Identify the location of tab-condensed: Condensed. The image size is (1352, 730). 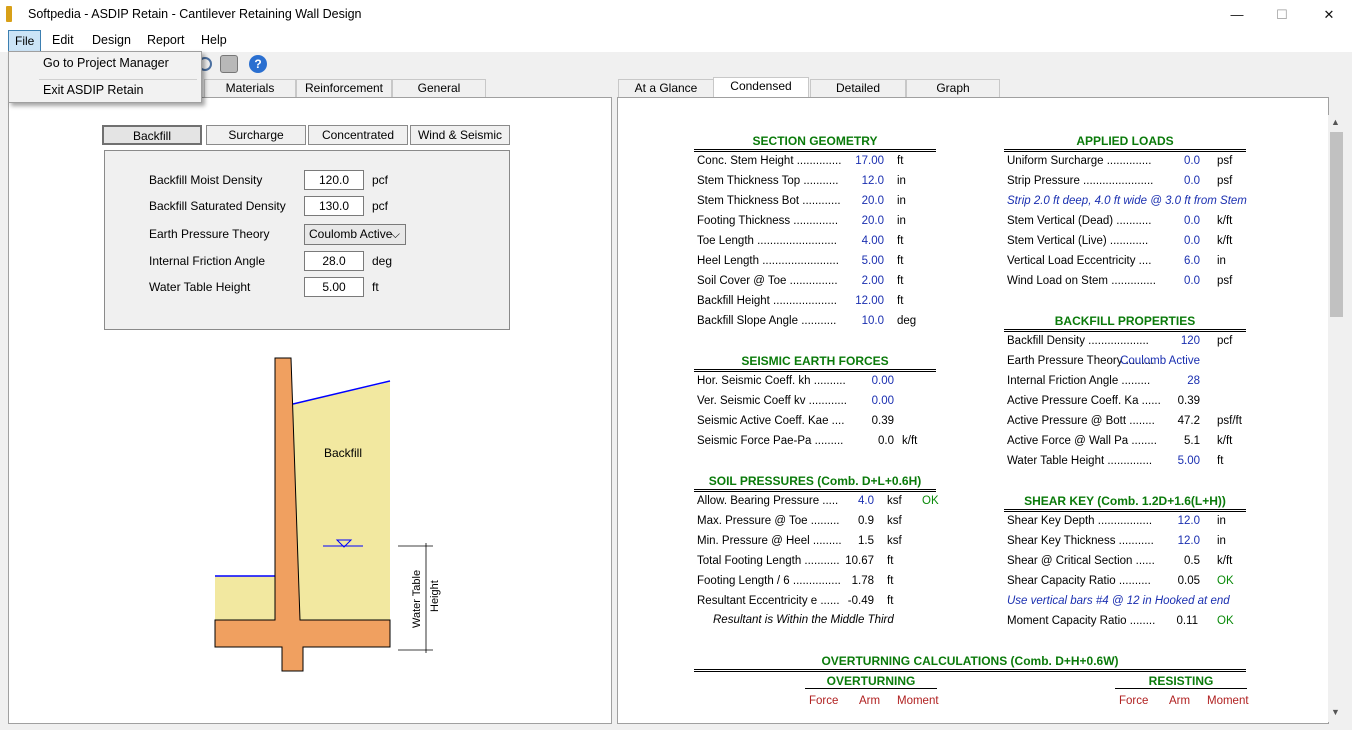
(761, 87).